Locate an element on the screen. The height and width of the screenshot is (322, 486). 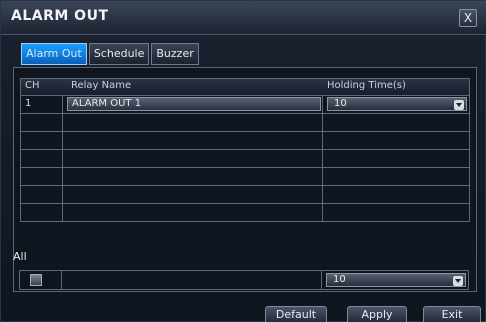
all-checkbox is located at coordinates (36, 280).